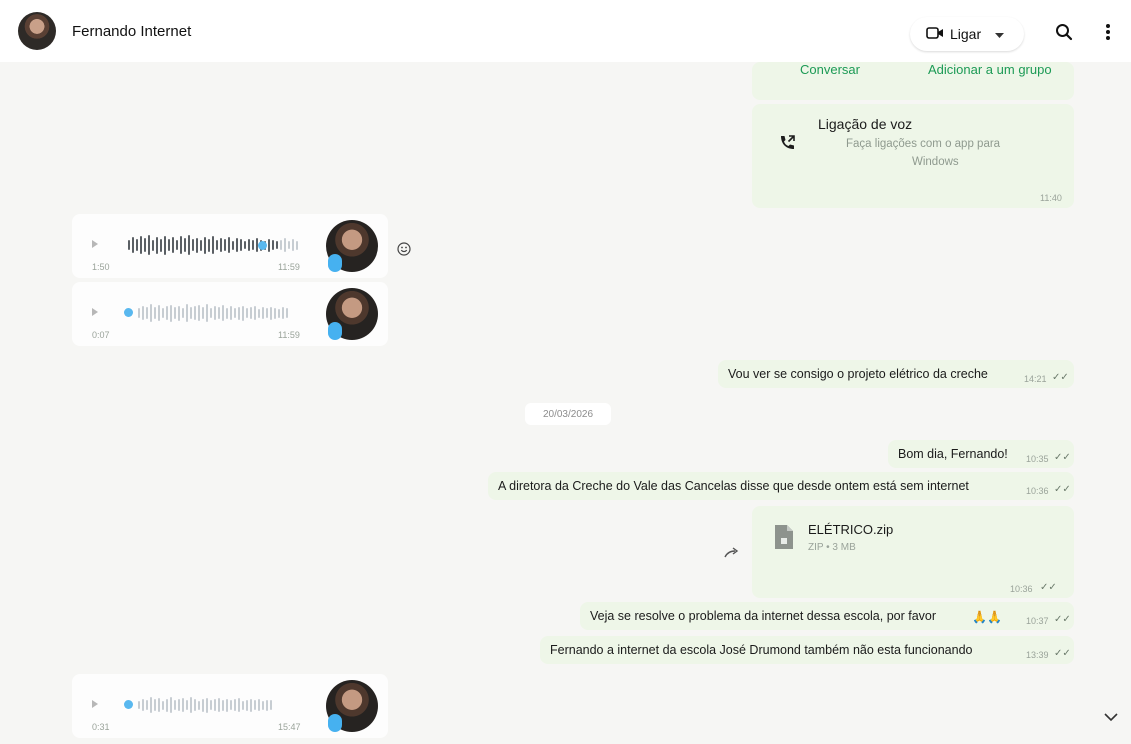 This screenshot has height=744, width=1131. I want to click on call-button-label: Ligar, so click(966, 34).